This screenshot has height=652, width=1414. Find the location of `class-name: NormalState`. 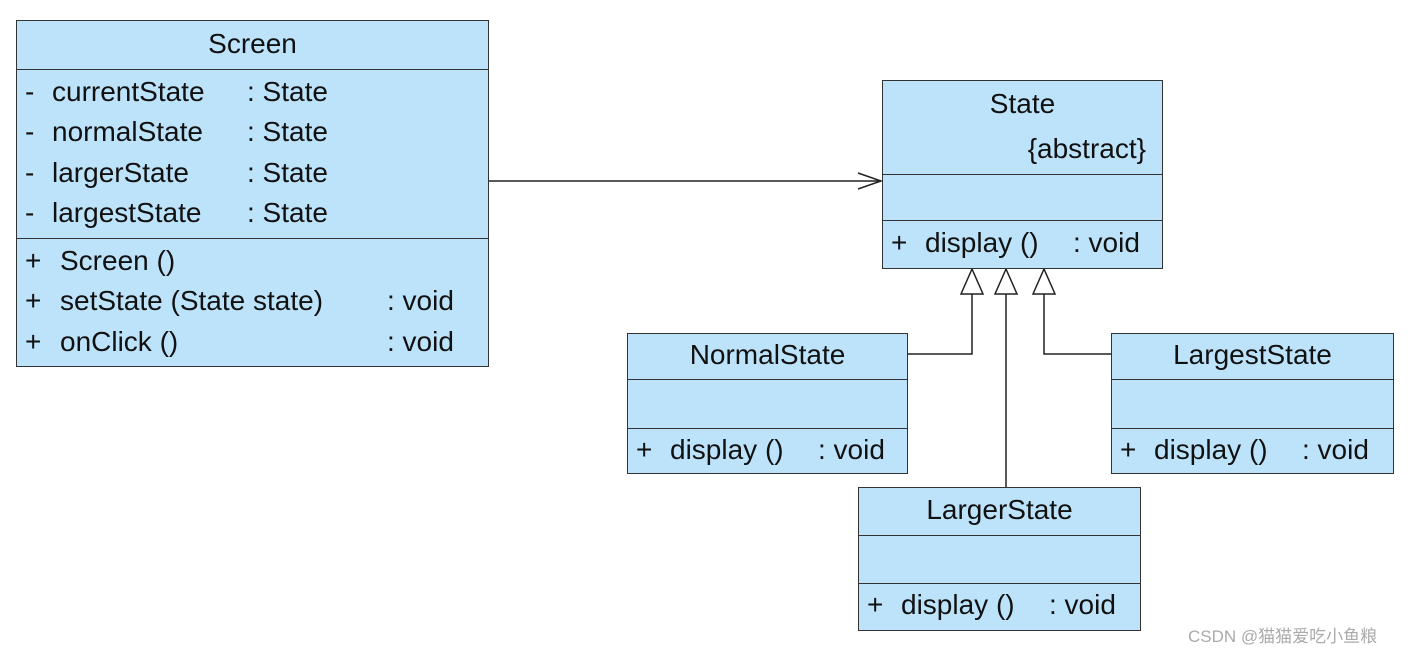

class-name: NormalState is located at coordinates (767, 354).